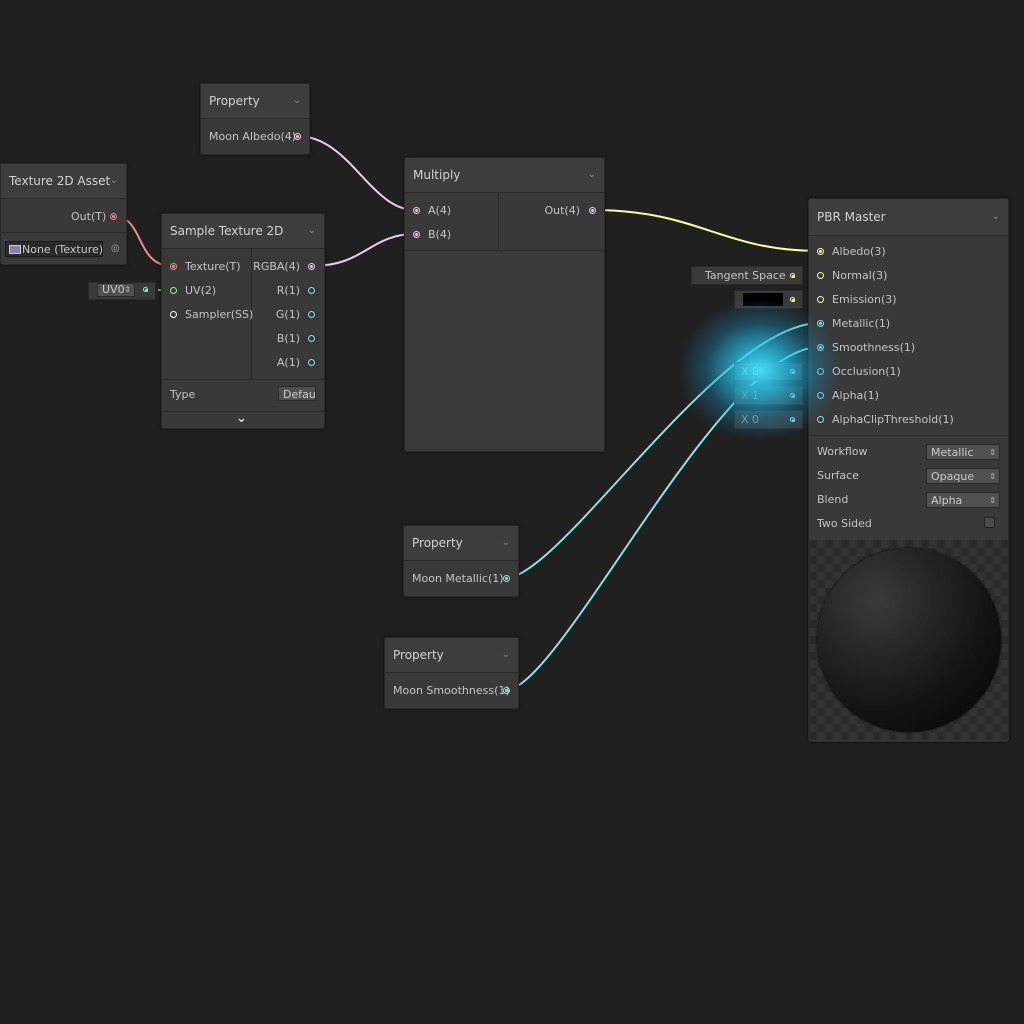 This screenshot has height=1024, width=1024. Describe the element at coordinates (820, 347) in the screenshot. I see `input-port-smoothness` at that location.